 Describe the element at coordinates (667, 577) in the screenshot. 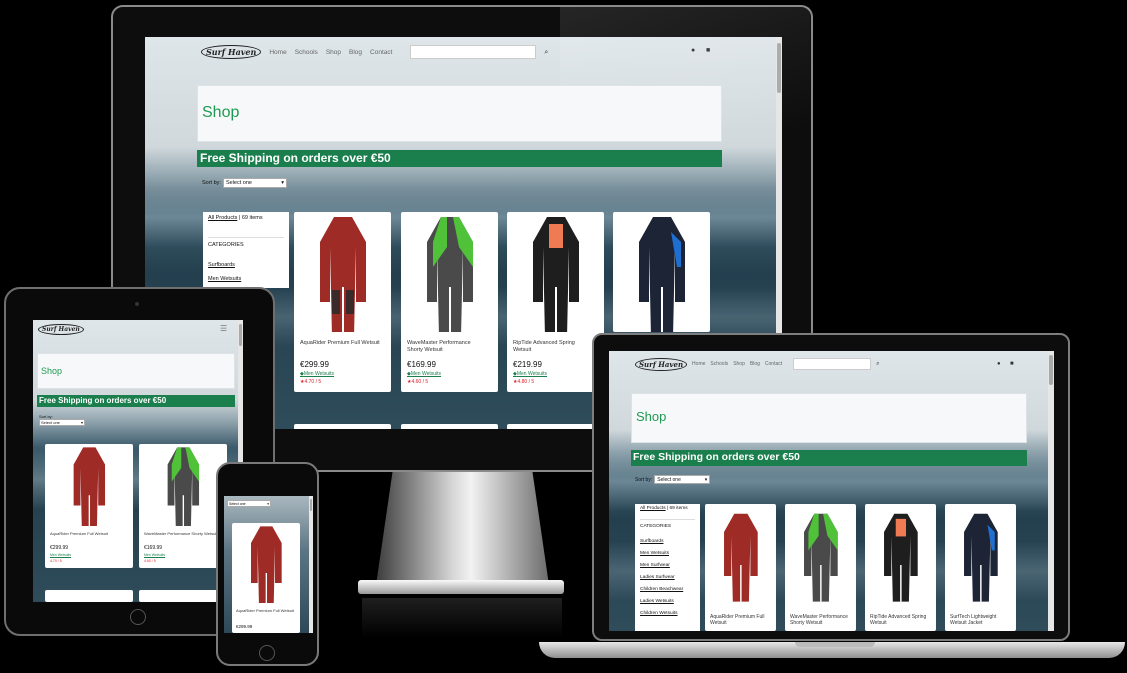

I see `category-ladies-surfwear: Ladies Surfwear` at that location.